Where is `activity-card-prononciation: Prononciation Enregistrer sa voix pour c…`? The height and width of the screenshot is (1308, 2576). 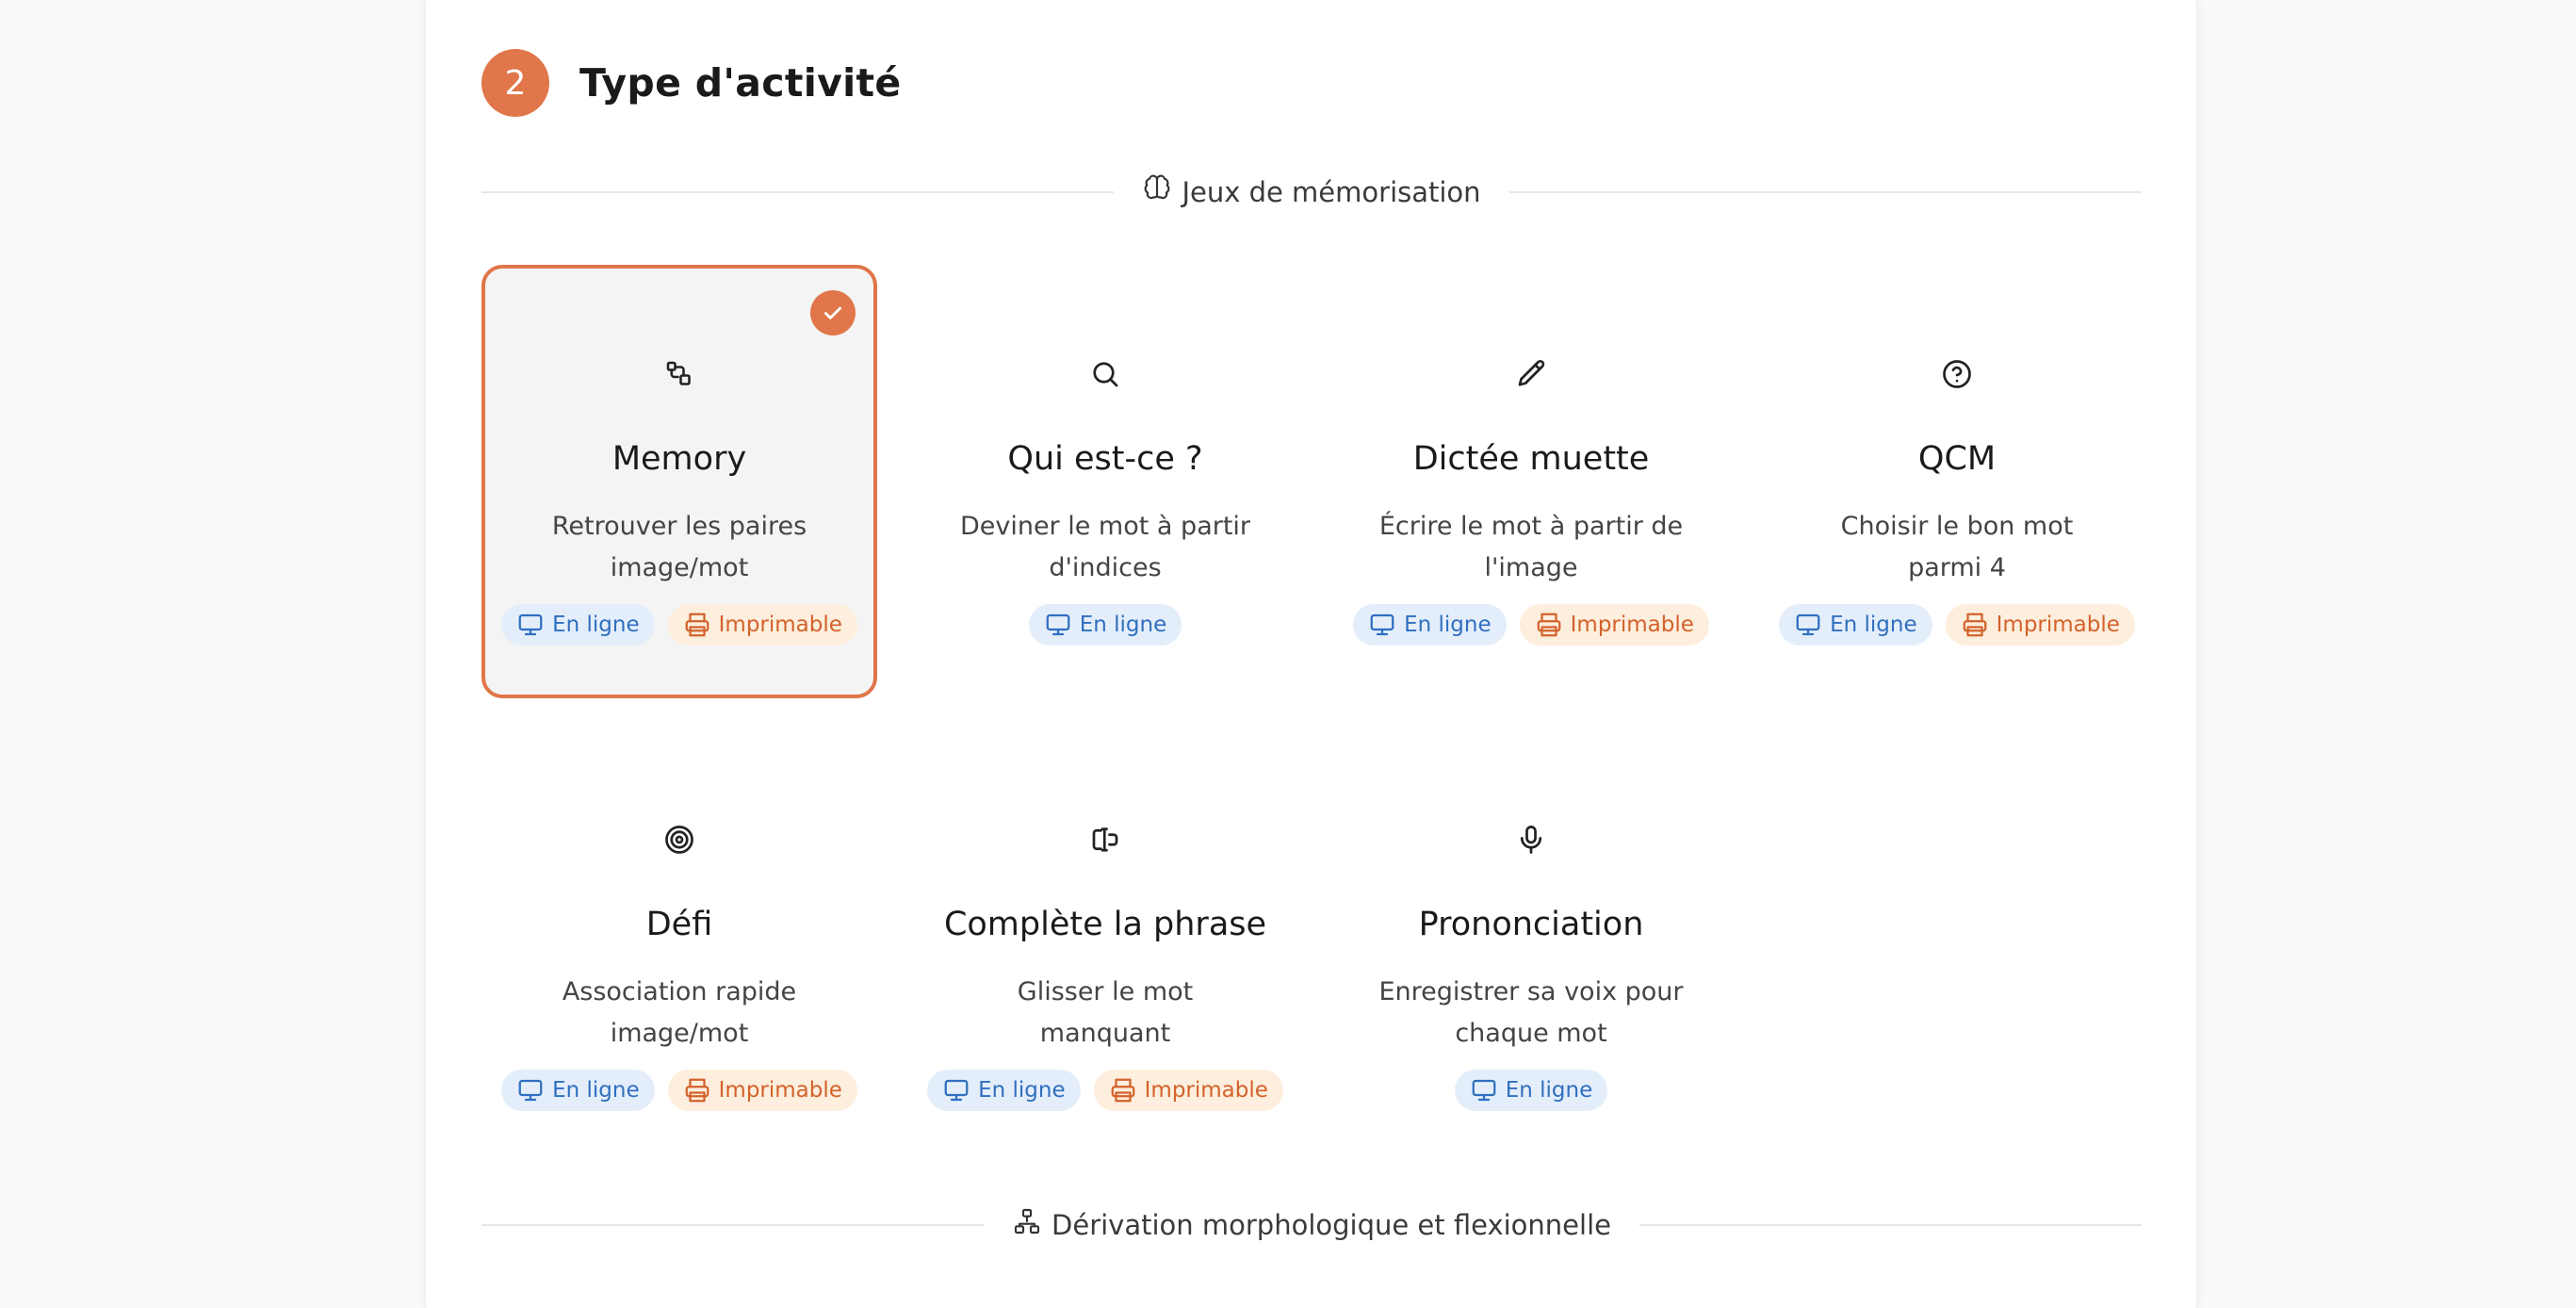
activity-card-prononciation: Prononciation Enregistrer sa voix pour c… is located at coordinates (1531, 947).